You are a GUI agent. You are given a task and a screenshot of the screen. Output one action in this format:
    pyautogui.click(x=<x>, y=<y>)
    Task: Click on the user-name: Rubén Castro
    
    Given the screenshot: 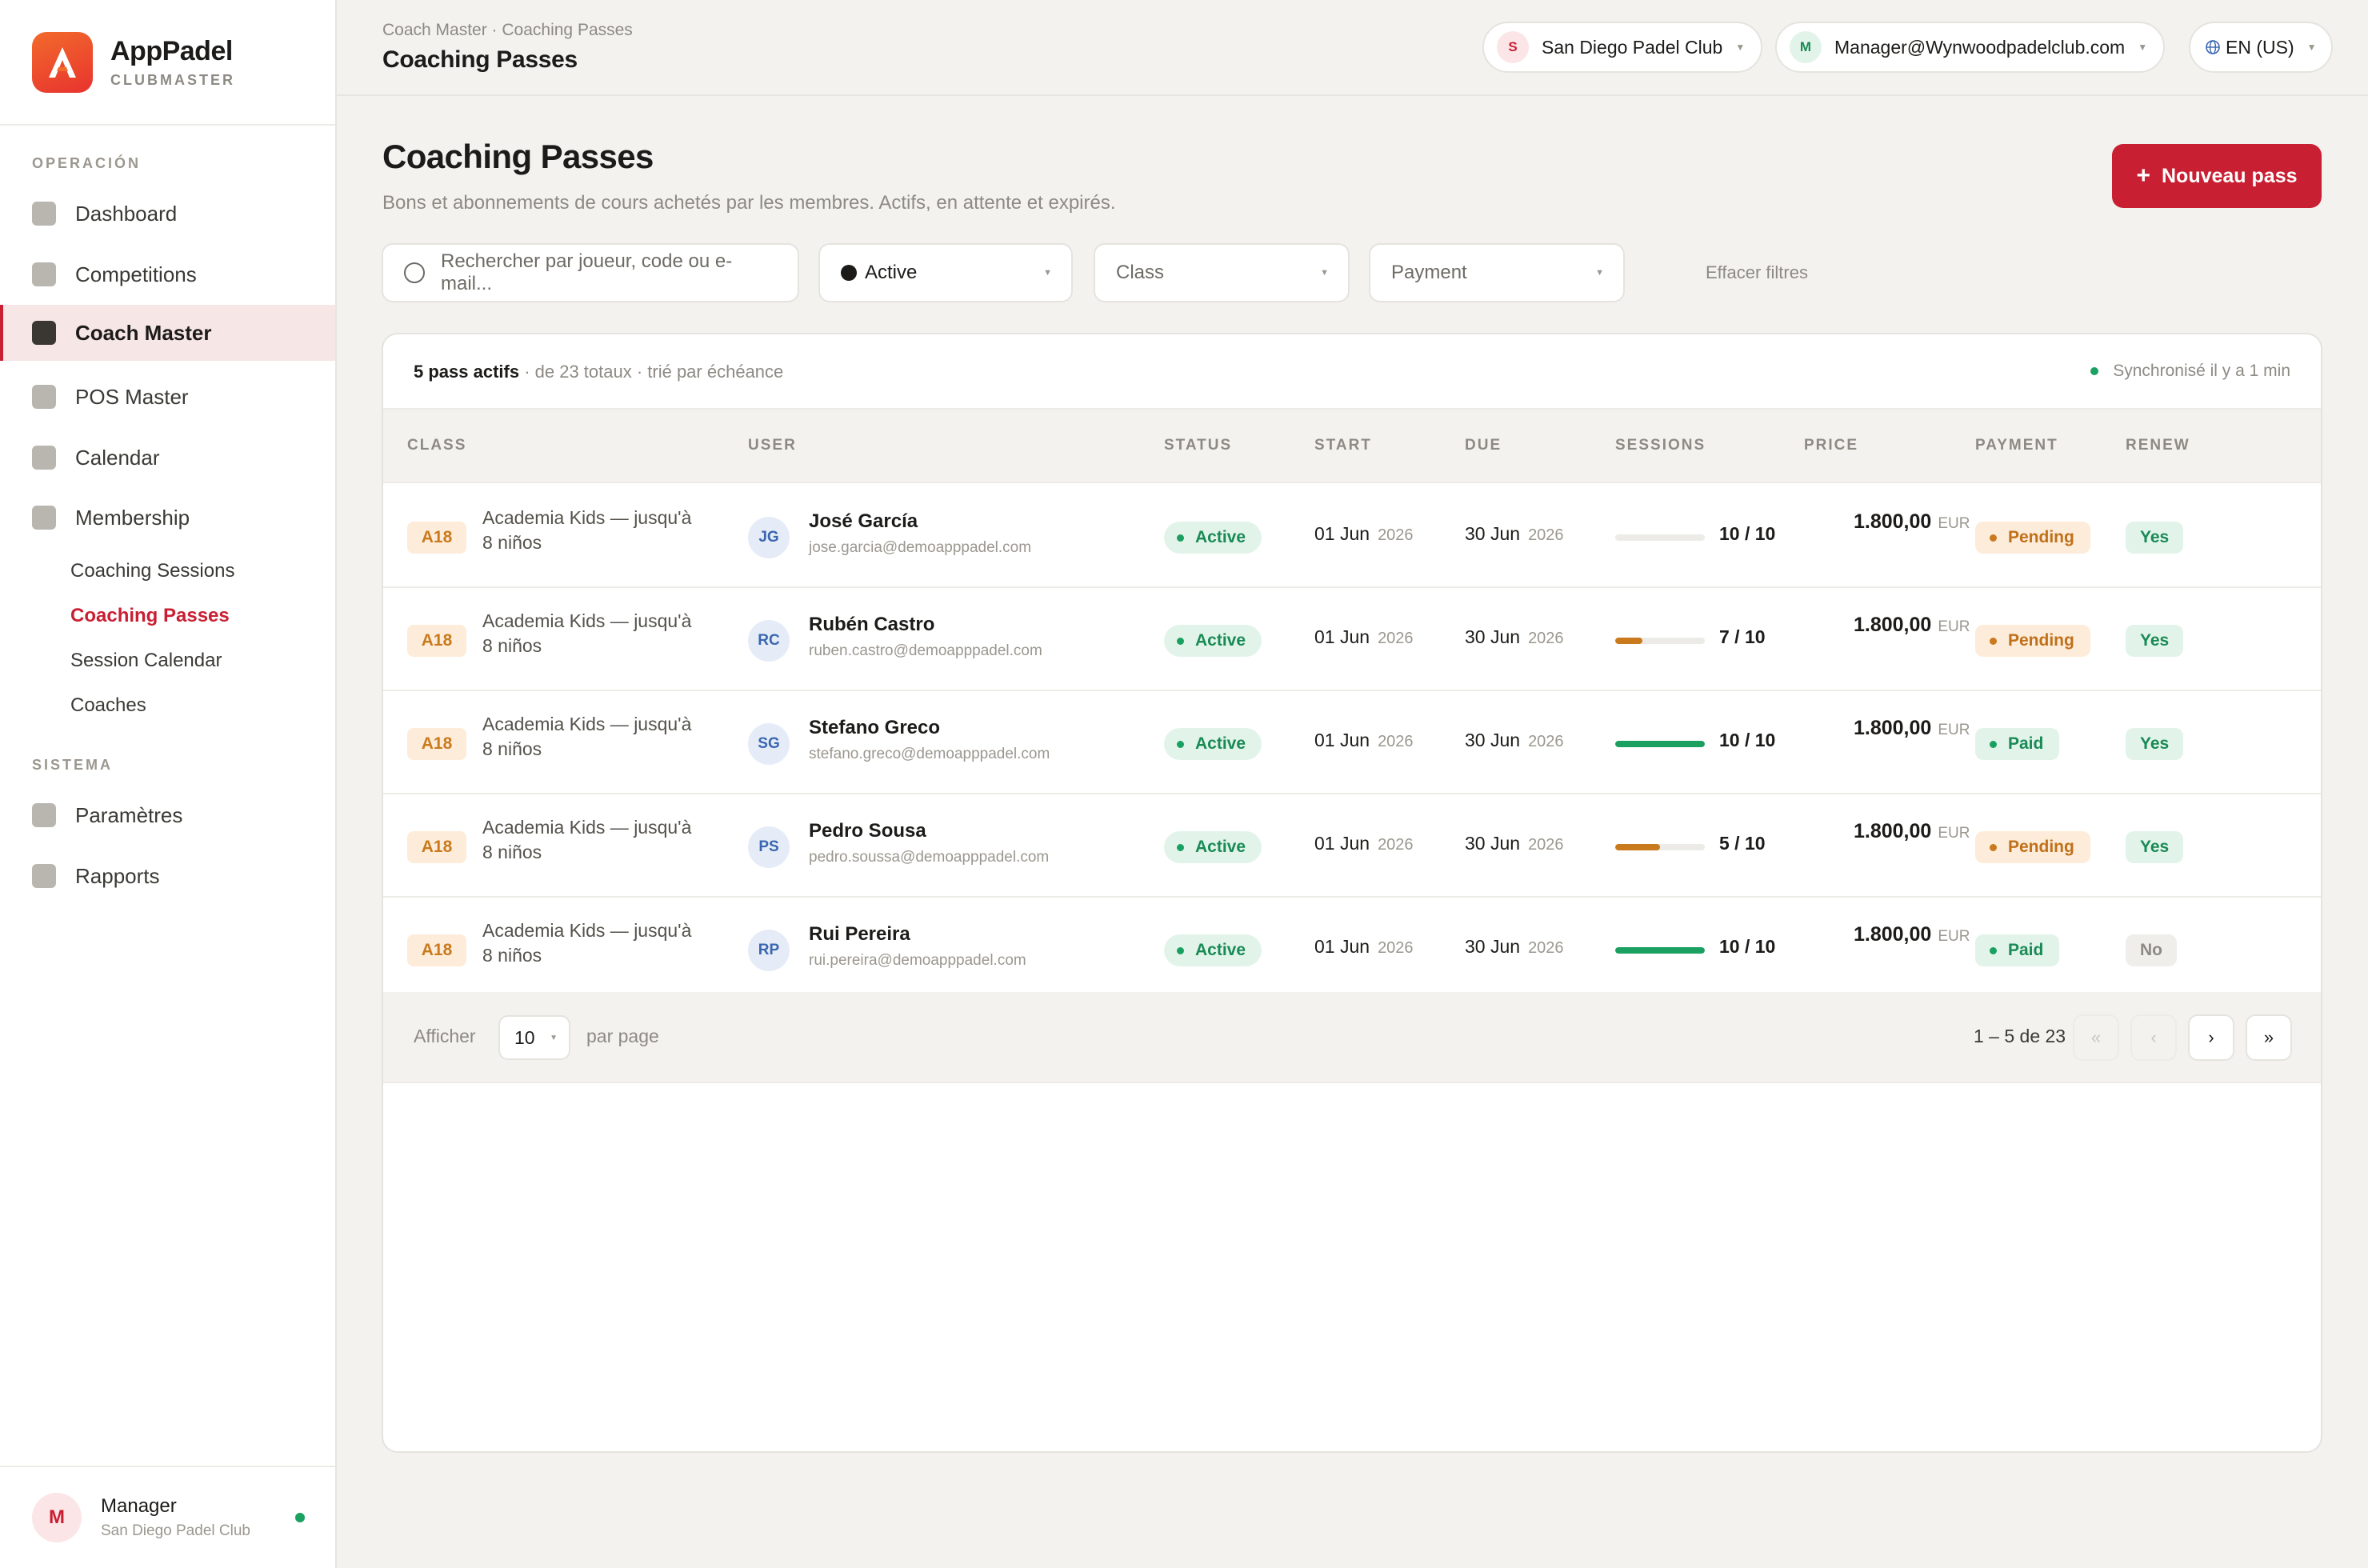 What is the action you would take?
    pyautogui.click(x=871, y=625)
    